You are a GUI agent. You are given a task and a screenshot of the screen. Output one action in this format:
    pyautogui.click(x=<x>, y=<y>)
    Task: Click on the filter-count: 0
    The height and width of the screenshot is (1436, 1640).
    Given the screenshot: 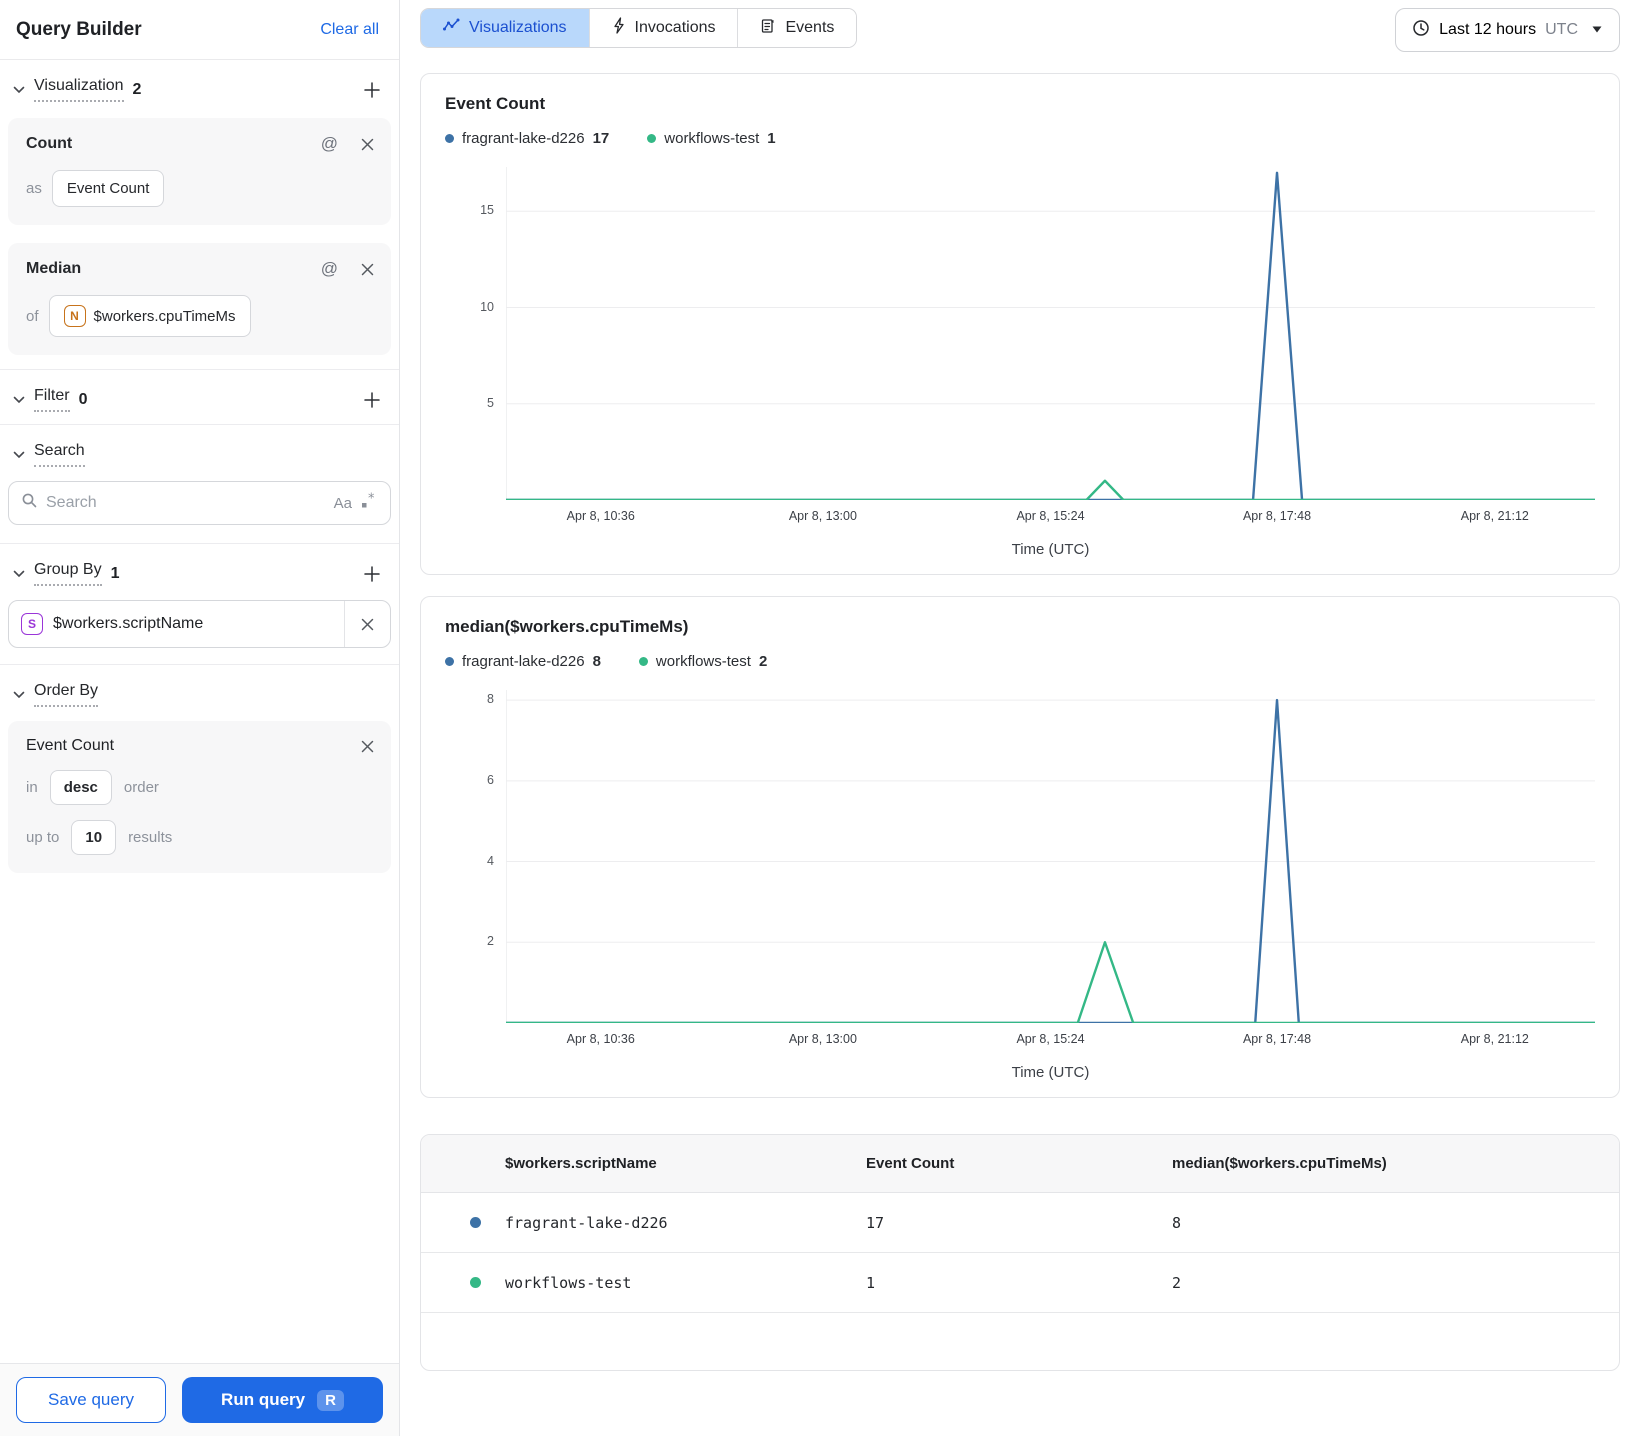 What is the action you would take?
    pyautogui.click(x=83, y=399)
    